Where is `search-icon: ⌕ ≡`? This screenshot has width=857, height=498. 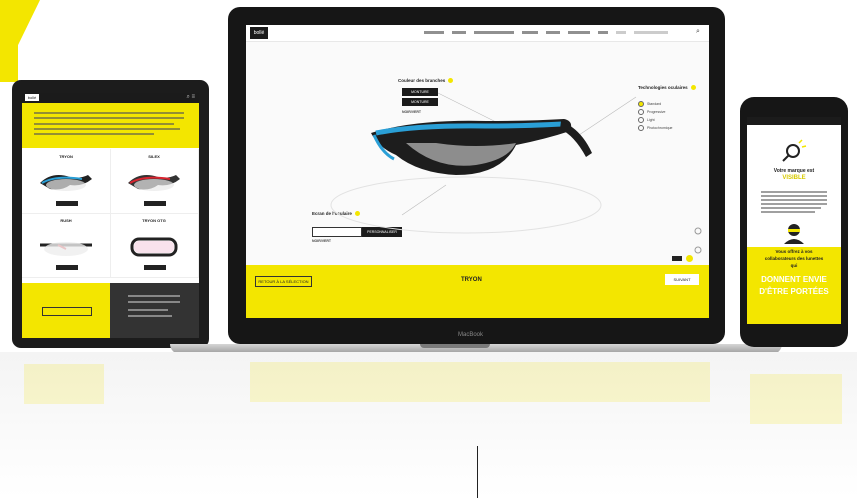 search-icon: ⌕ ≡ is located at coordinates (190, 97).